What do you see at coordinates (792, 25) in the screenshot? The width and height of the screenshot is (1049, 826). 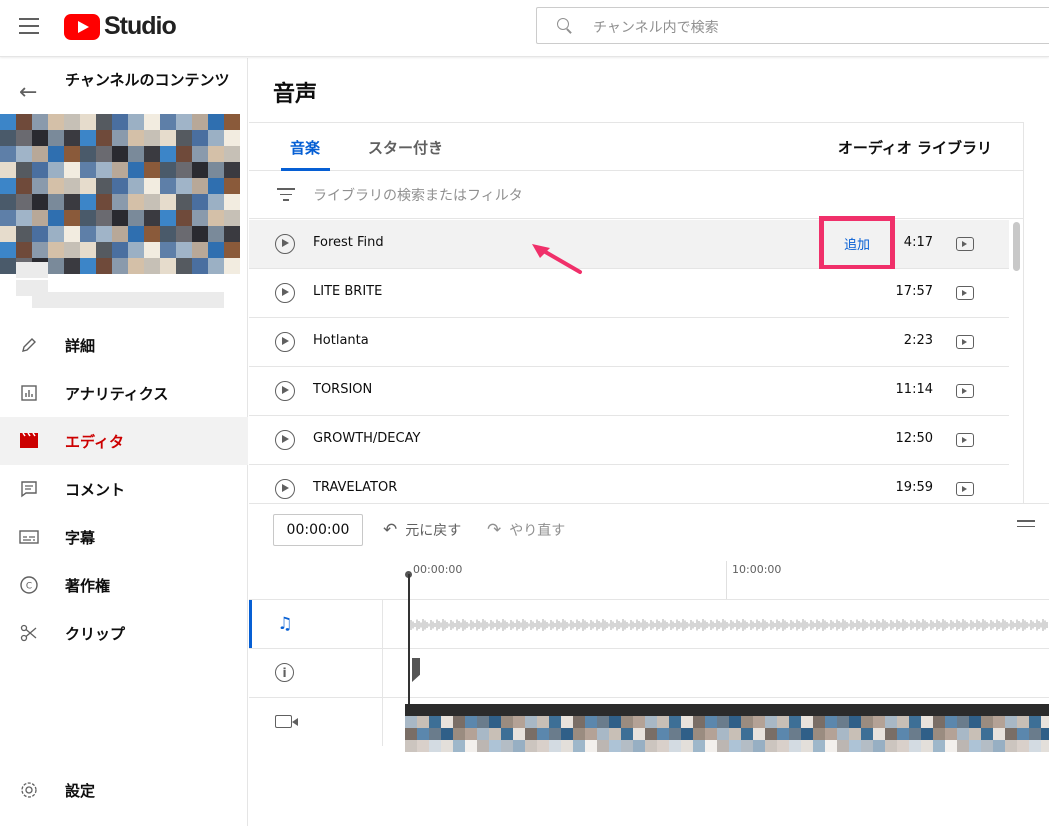 I see `search-input: チャンネル内で検索` at bounding box center [792, 25].